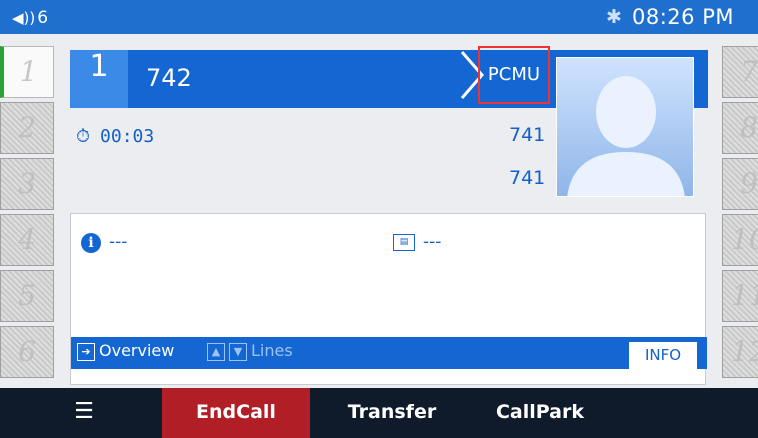 This screenshot has width=758, height=438. I want to click on line-key-1: 1, so click(27, 72).